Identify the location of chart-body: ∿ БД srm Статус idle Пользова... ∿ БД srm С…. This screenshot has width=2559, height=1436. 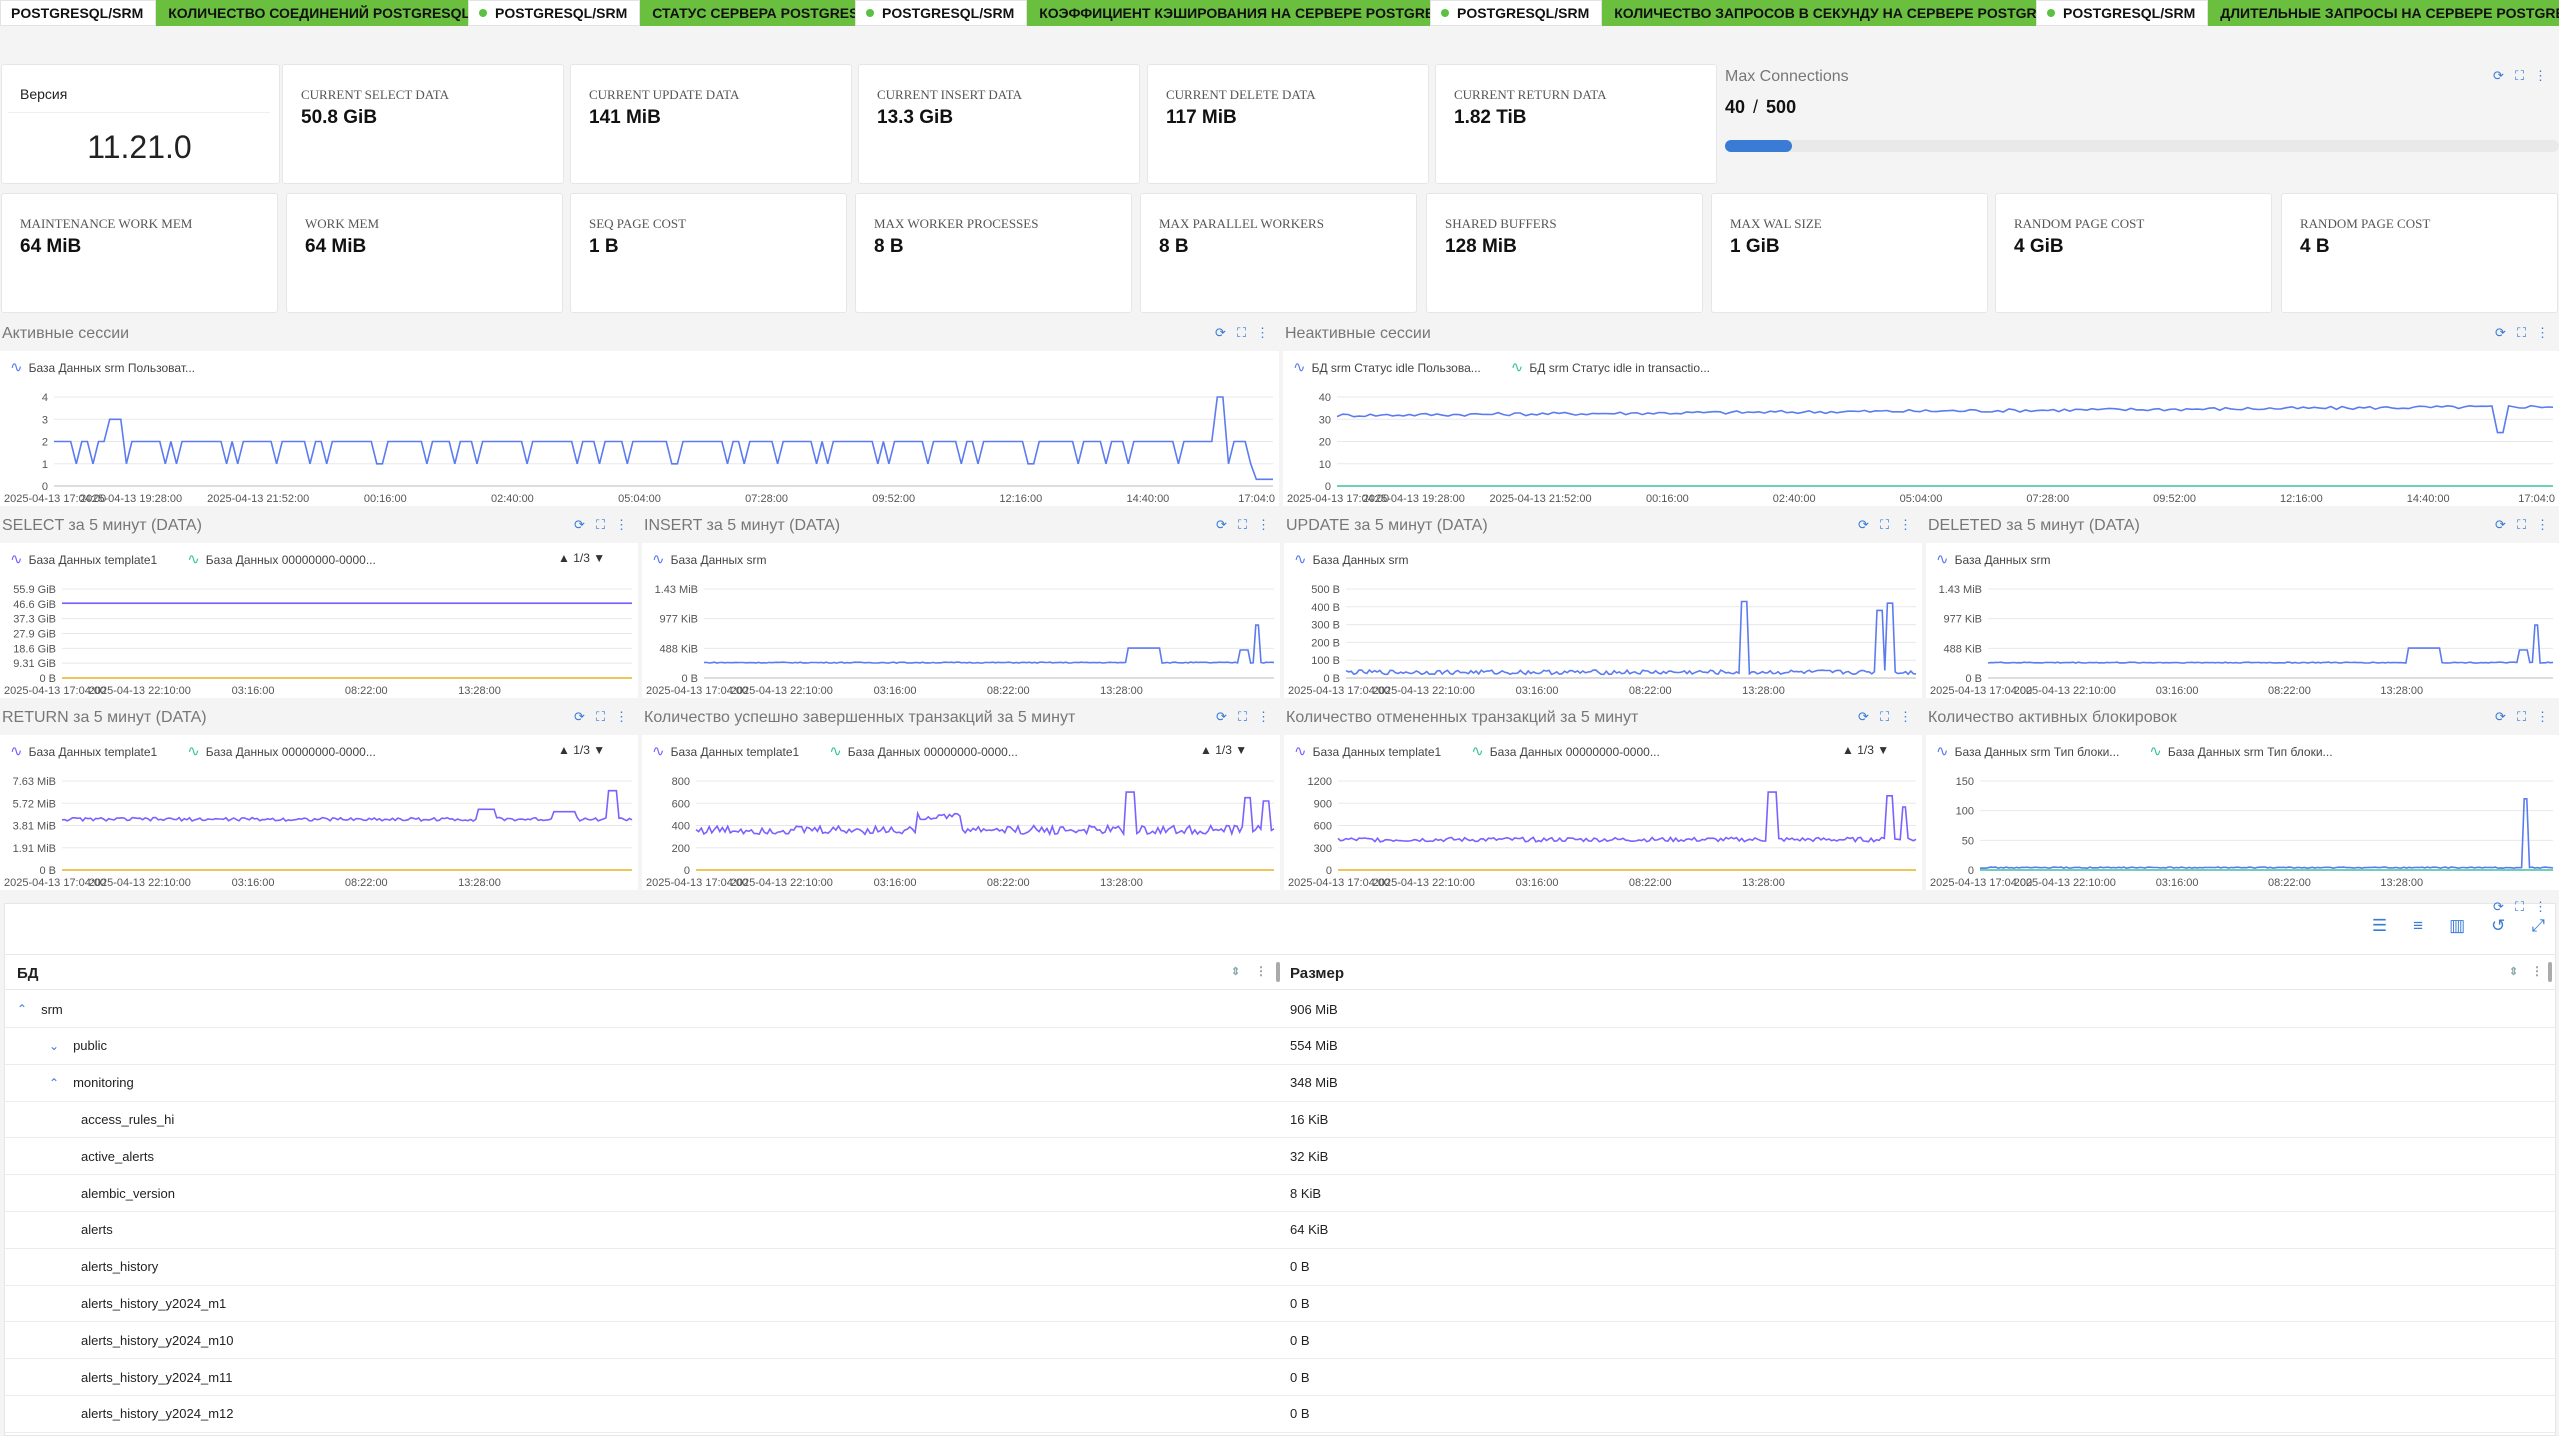
(1921, 428).